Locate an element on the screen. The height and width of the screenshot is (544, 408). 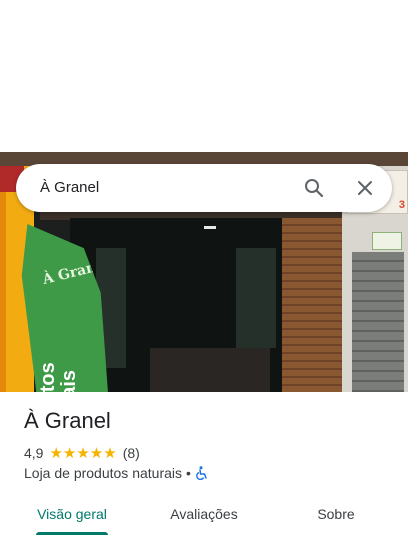
search-button is located at coordinates (314, 188).